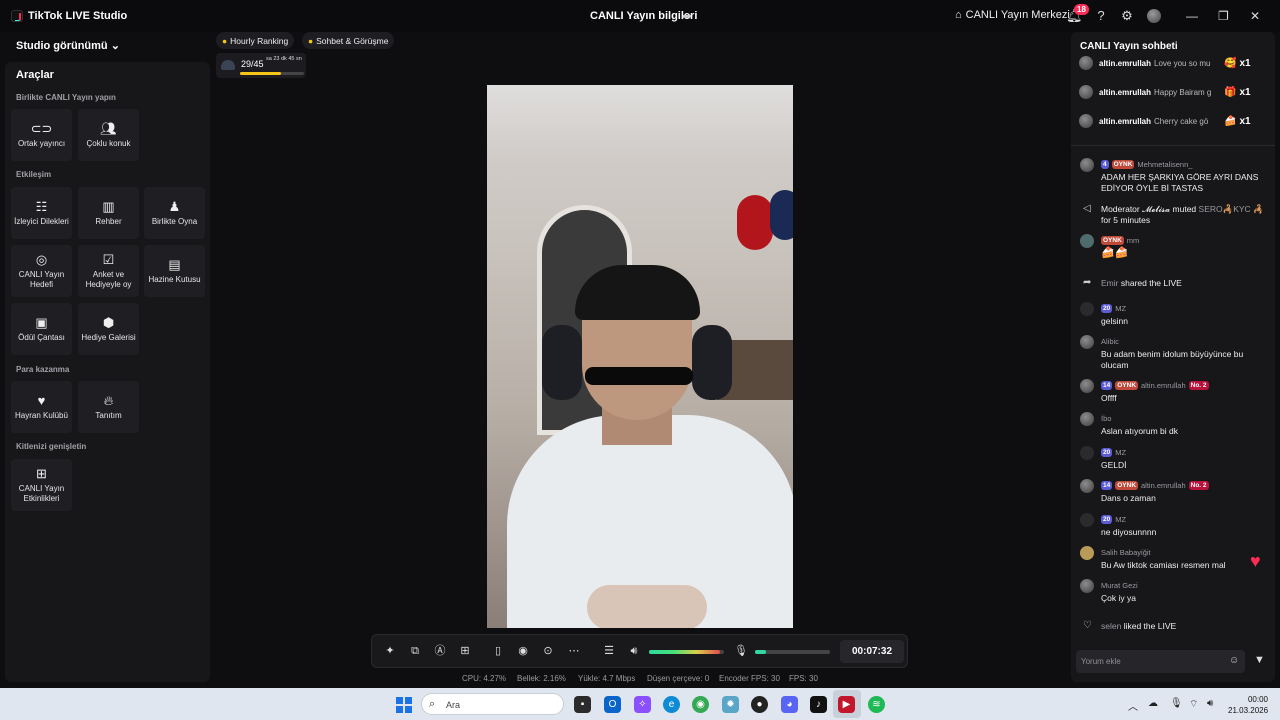 This screenshot has width=1280, height=720. I want to click on tool-promote: 🔥︎ Tanıtım, so click(108, 407).